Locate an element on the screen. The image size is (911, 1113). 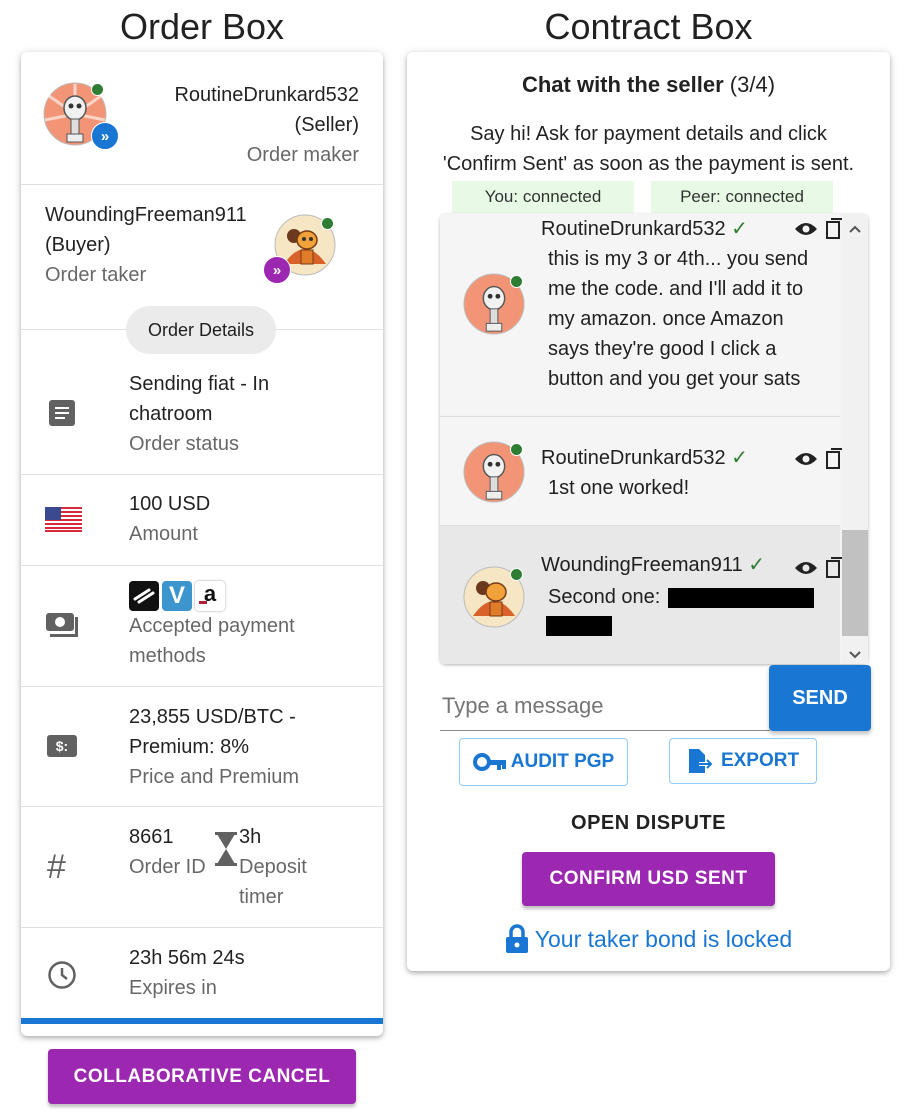
export-label: EXPORT is located at coordinates (760, 760).